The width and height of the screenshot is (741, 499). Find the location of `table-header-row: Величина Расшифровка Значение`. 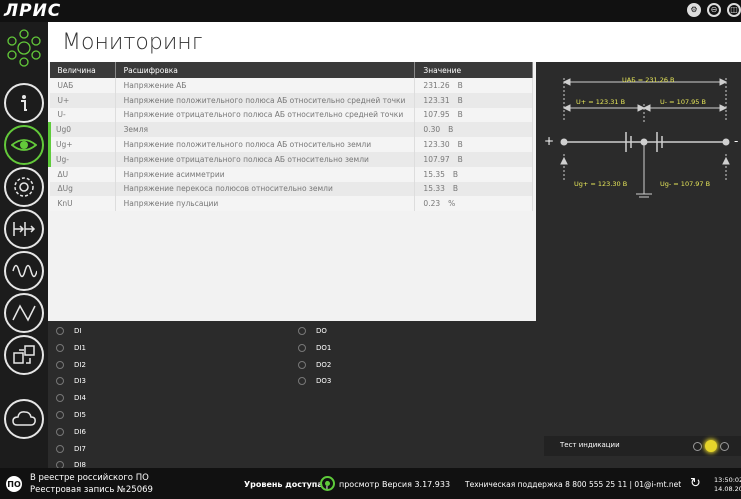

table-header-row: Величина Расшифровка Значение is located at coordinates (291, 70).